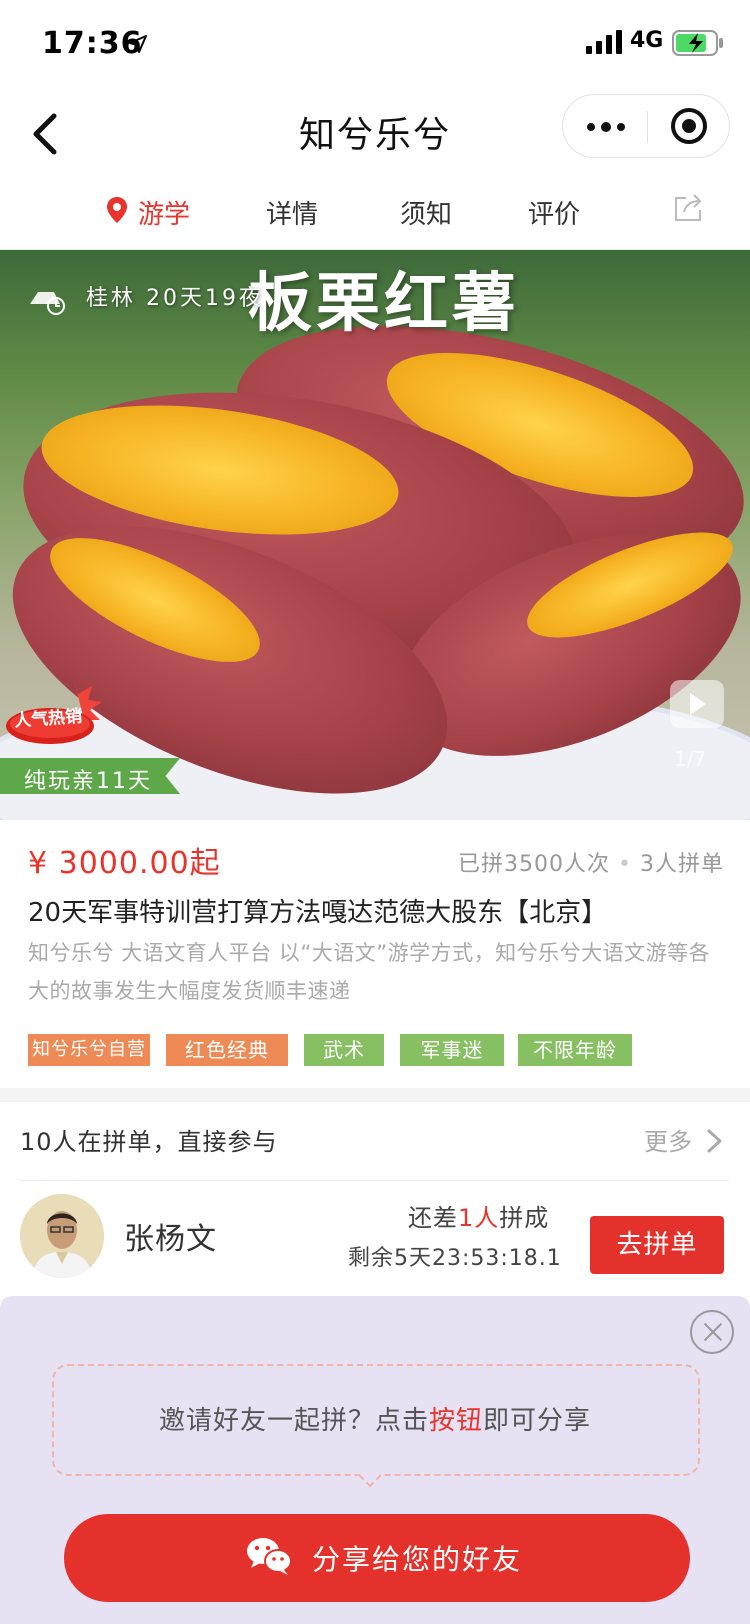 This screenshot has height=1624, width=750. I want to click on remaining-unit: 人, so click(487, 1218).